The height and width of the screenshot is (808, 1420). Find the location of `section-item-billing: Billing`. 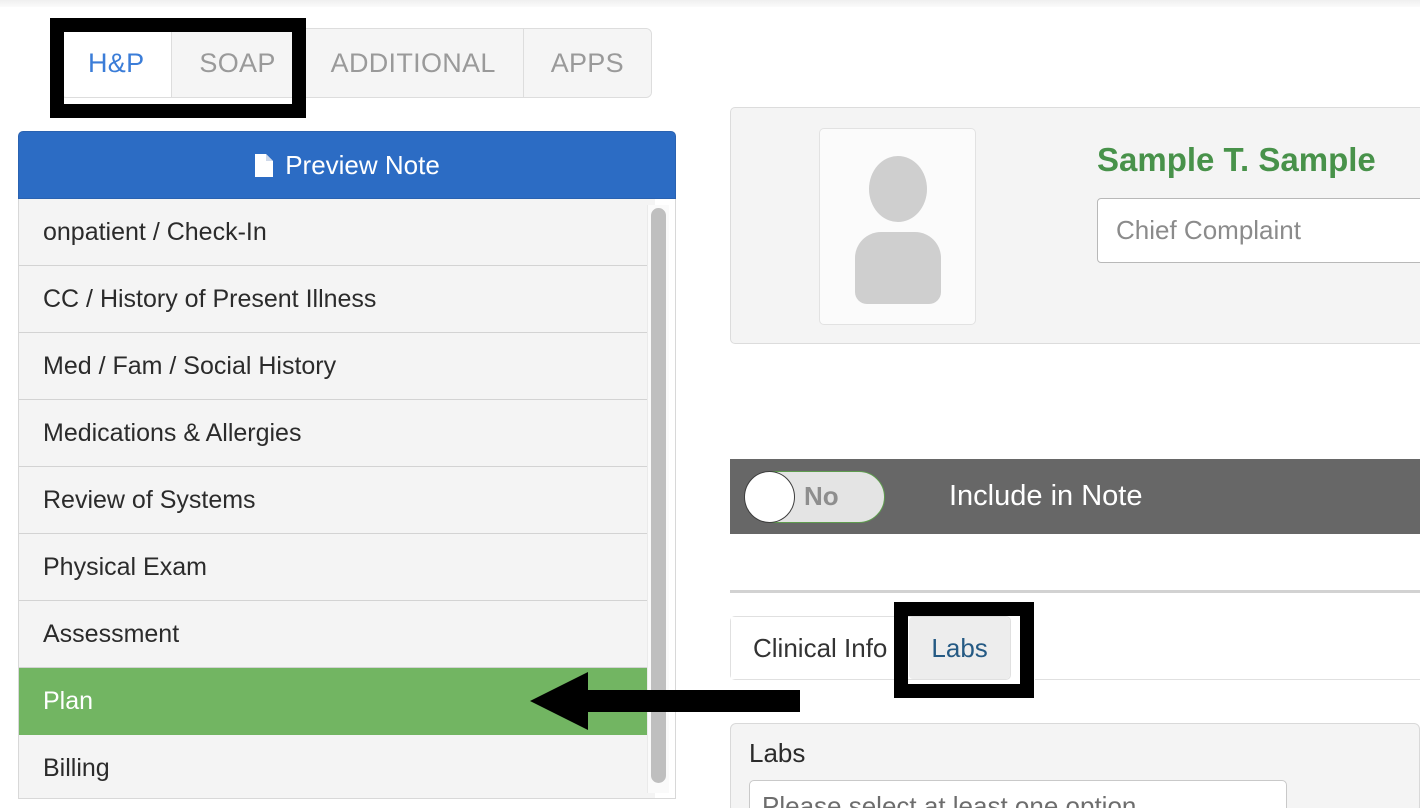

section-item-billing: Billing is located at coordinates (337, 766).